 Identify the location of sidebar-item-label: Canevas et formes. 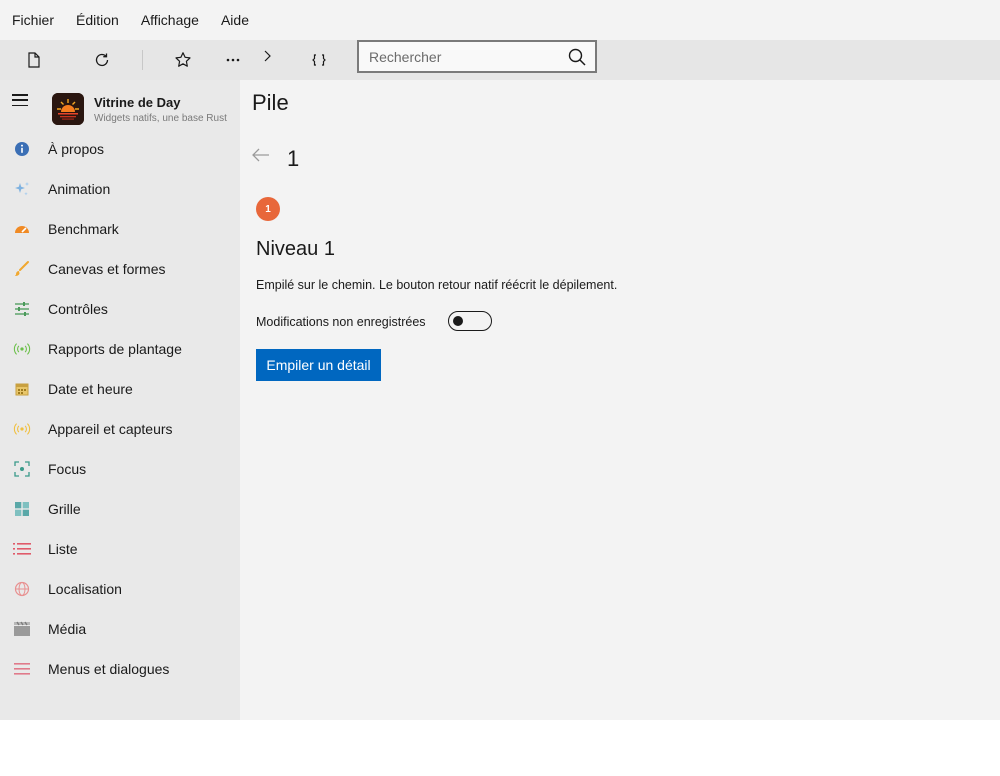
(107, 269).